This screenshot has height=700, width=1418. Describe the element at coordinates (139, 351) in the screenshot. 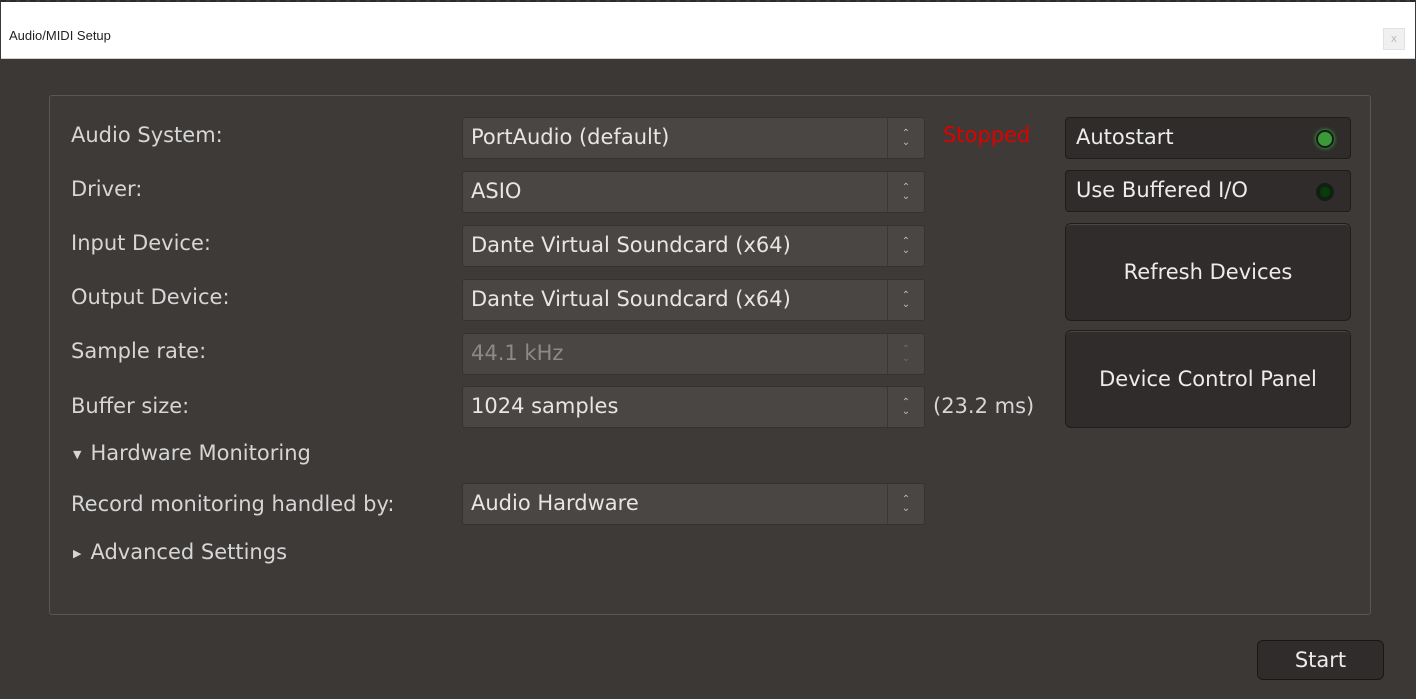

I see `sample-rate-label: Sample rate:` at that location.